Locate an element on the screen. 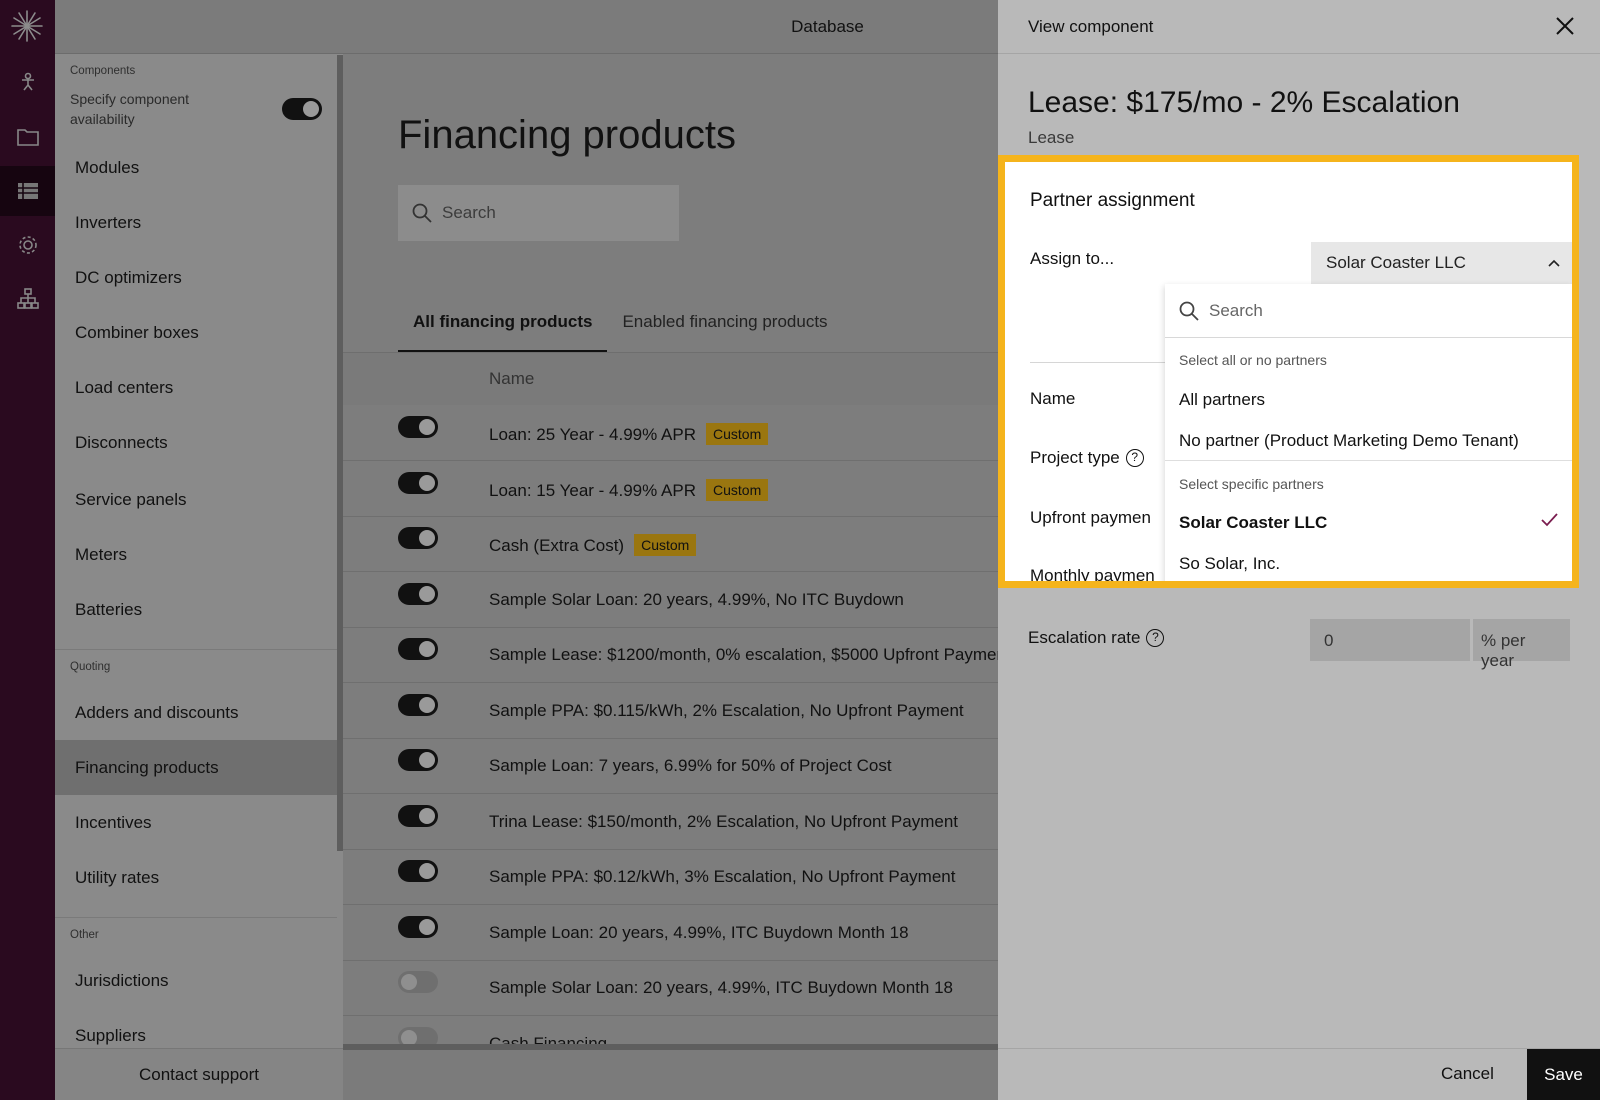  rail-org is located at coordinates (27, 299).